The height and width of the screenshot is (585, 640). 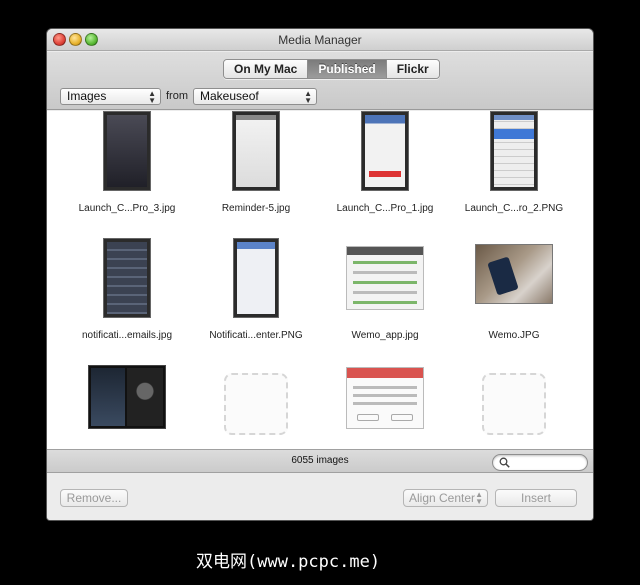 What do you see at coordinates (110, 96) in the screenshot?
I see `media-type-select: Images ▲ ▼` at bounding box center [110, 96].